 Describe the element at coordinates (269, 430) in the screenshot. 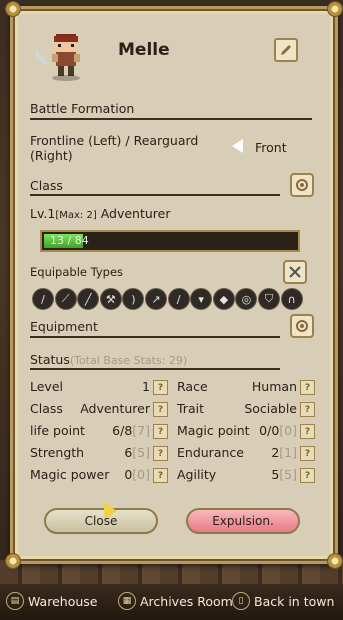

I see `stat-value-text: 0/0` at that location.